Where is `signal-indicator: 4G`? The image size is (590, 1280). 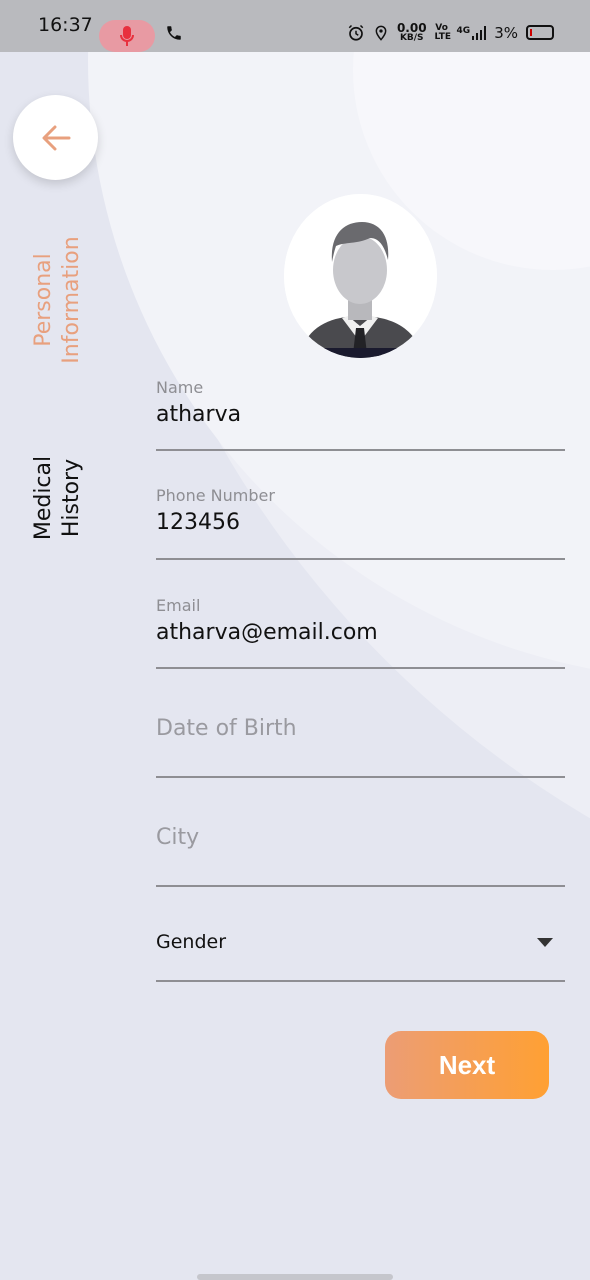
signal-indicator: 4G is located at coordinates (471, 32).